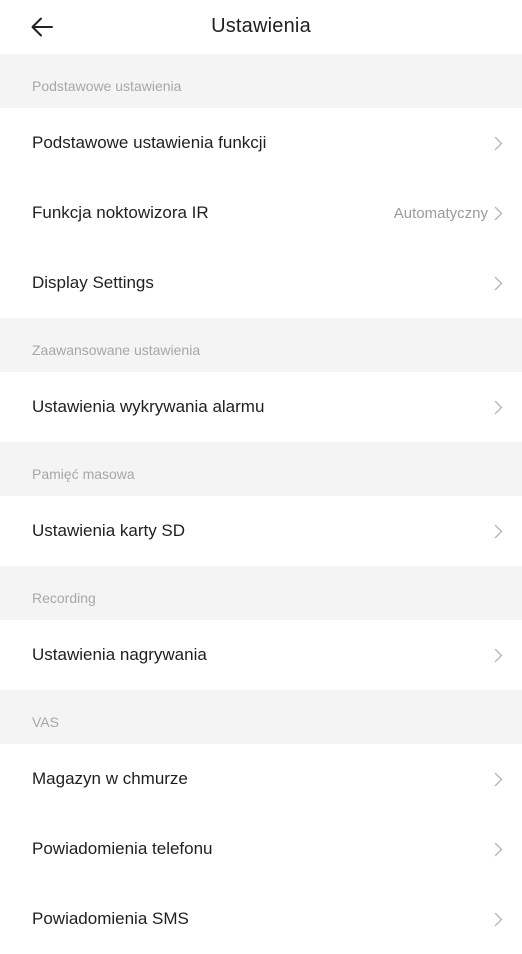 Image resolution: width=522 pixels, height=954 pixels. What do you see at coordinates (261, 779) in the screenshot?
I see `settings-item-magazyn-w-chmurze: Magazyn w chmurze` at bounding box center [261, 779].